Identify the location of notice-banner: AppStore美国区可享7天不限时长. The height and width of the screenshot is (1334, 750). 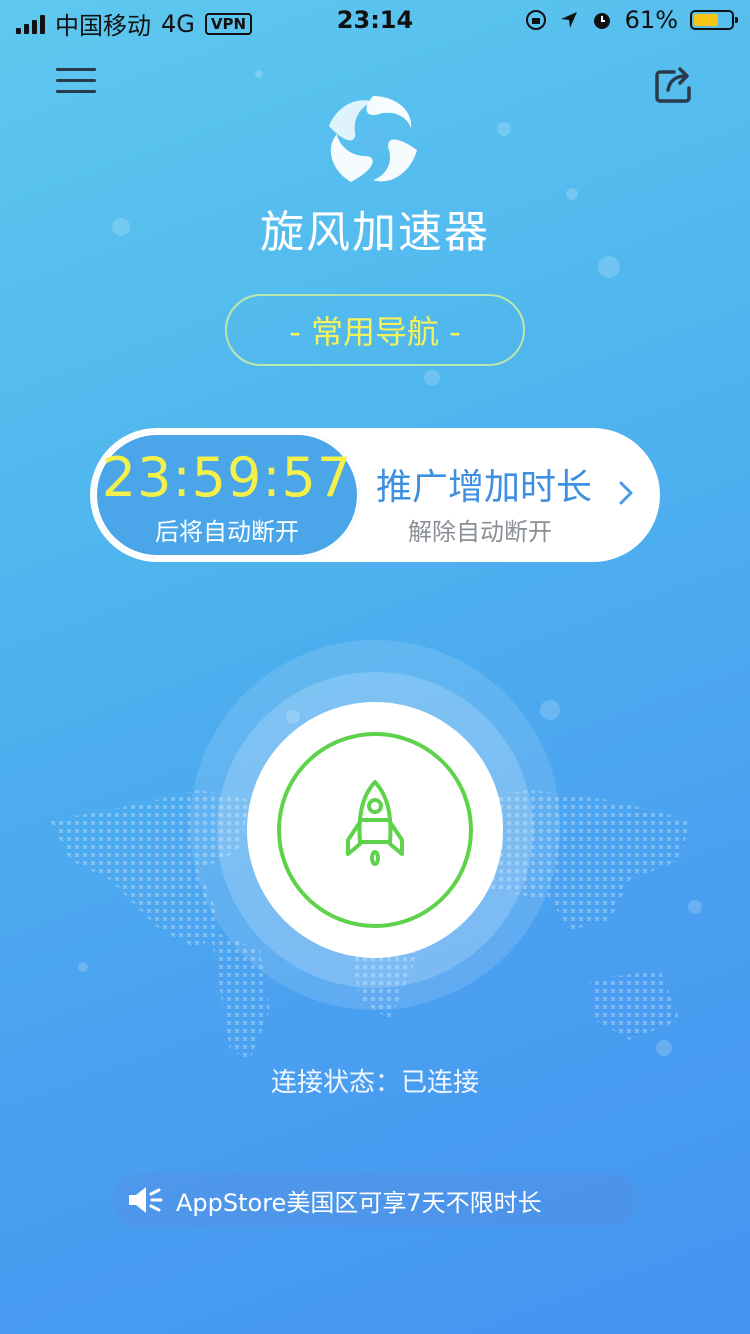
(375, 1200).